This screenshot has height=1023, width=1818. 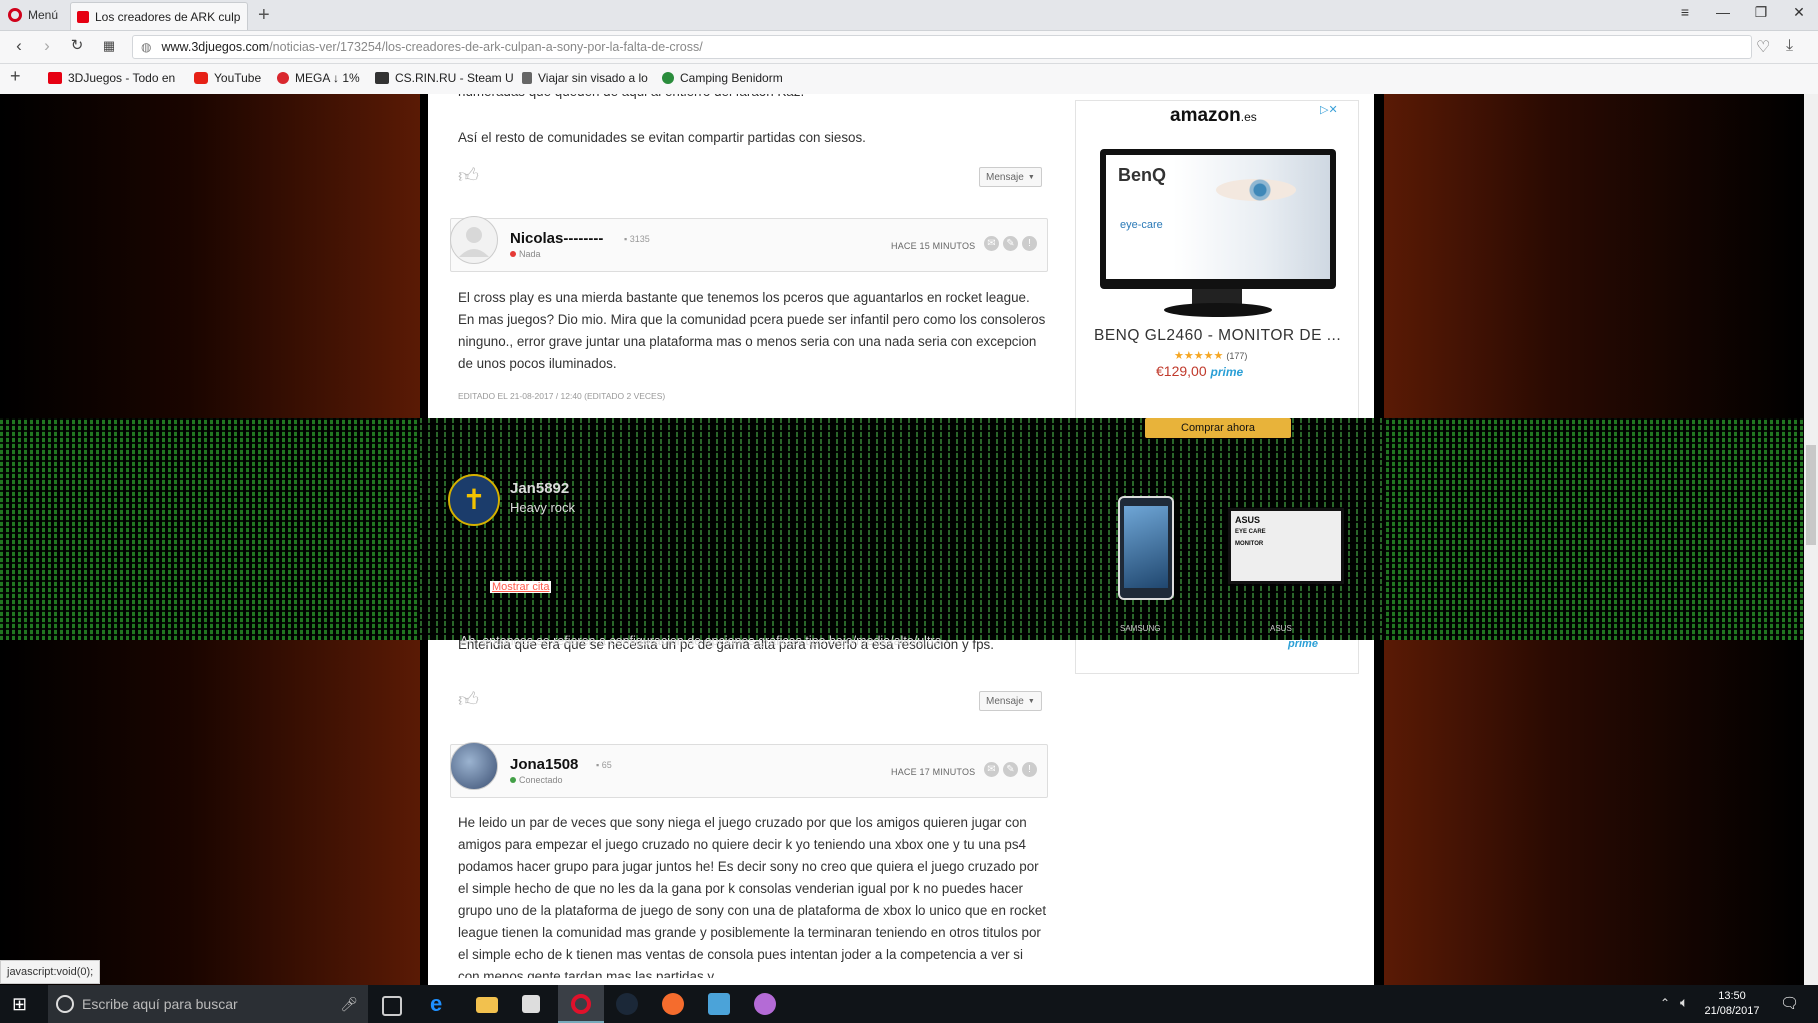 I want to click on reload-icon: ↻, so click(x=77, y=45).